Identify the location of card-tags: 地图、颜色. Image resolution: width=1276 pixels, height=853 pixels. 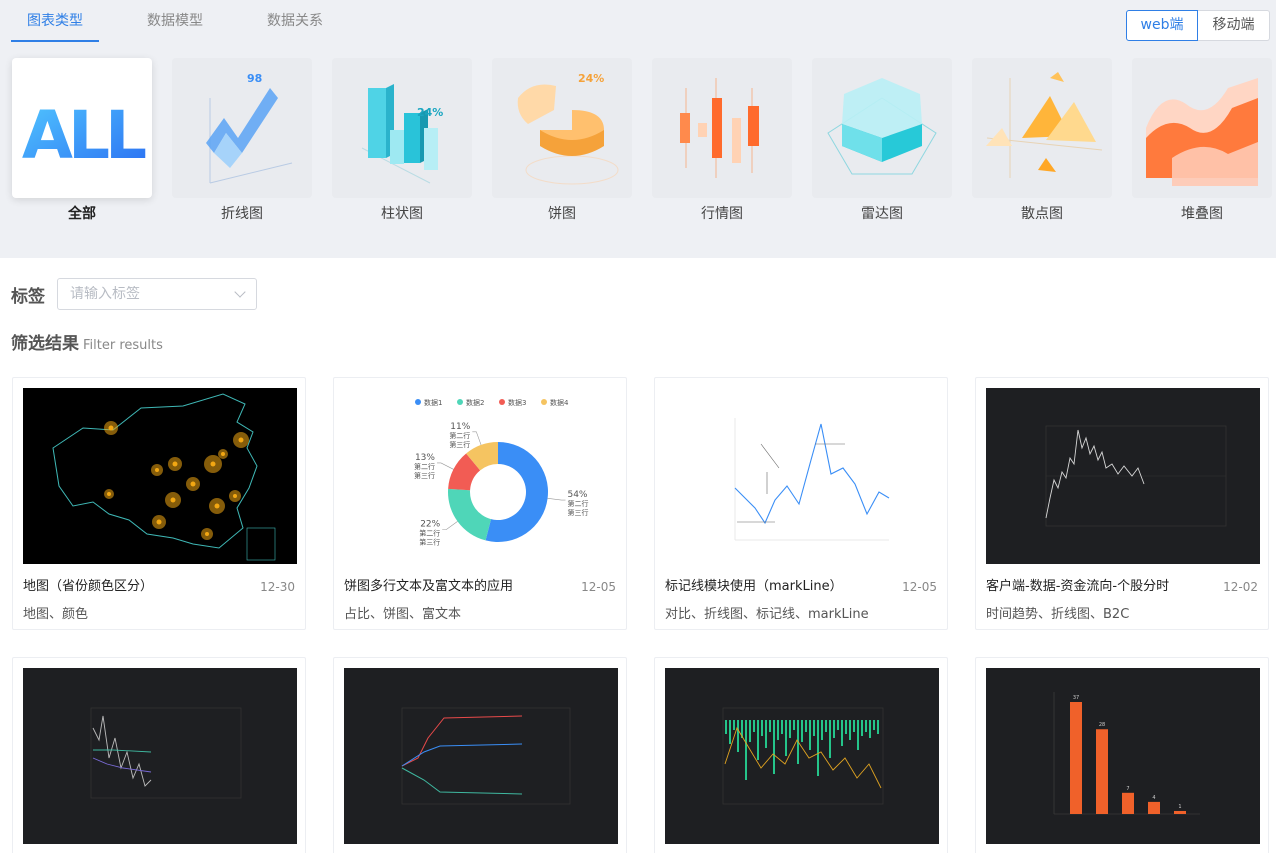
(56, 614).